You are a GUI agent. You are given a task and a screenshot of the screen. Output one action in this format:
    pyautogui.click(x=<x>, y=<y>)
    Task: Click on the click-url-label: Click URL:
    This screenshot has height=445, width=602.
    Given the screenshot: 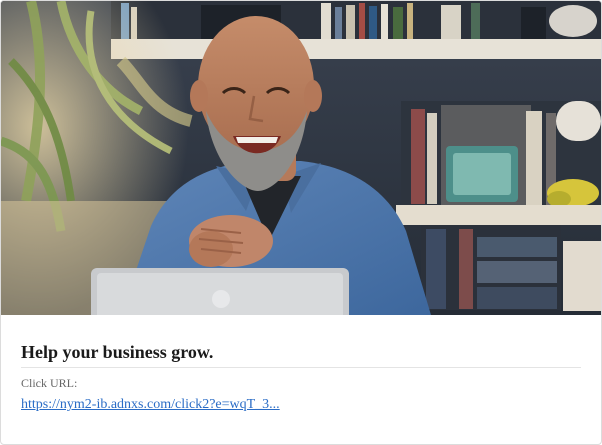 What is the action you would take?
    pyautogui.click(x=49, y=383)
    